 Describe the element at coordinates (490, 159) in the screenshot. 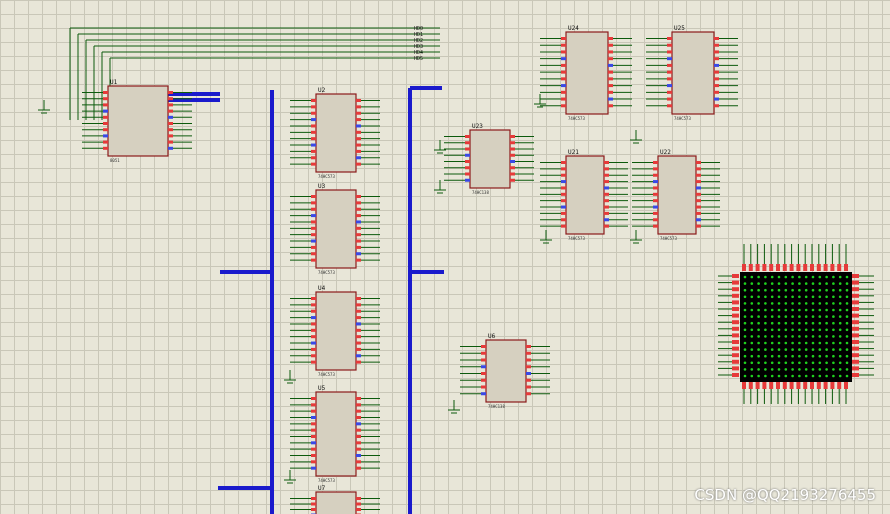

I see `chip-u23` at that location.